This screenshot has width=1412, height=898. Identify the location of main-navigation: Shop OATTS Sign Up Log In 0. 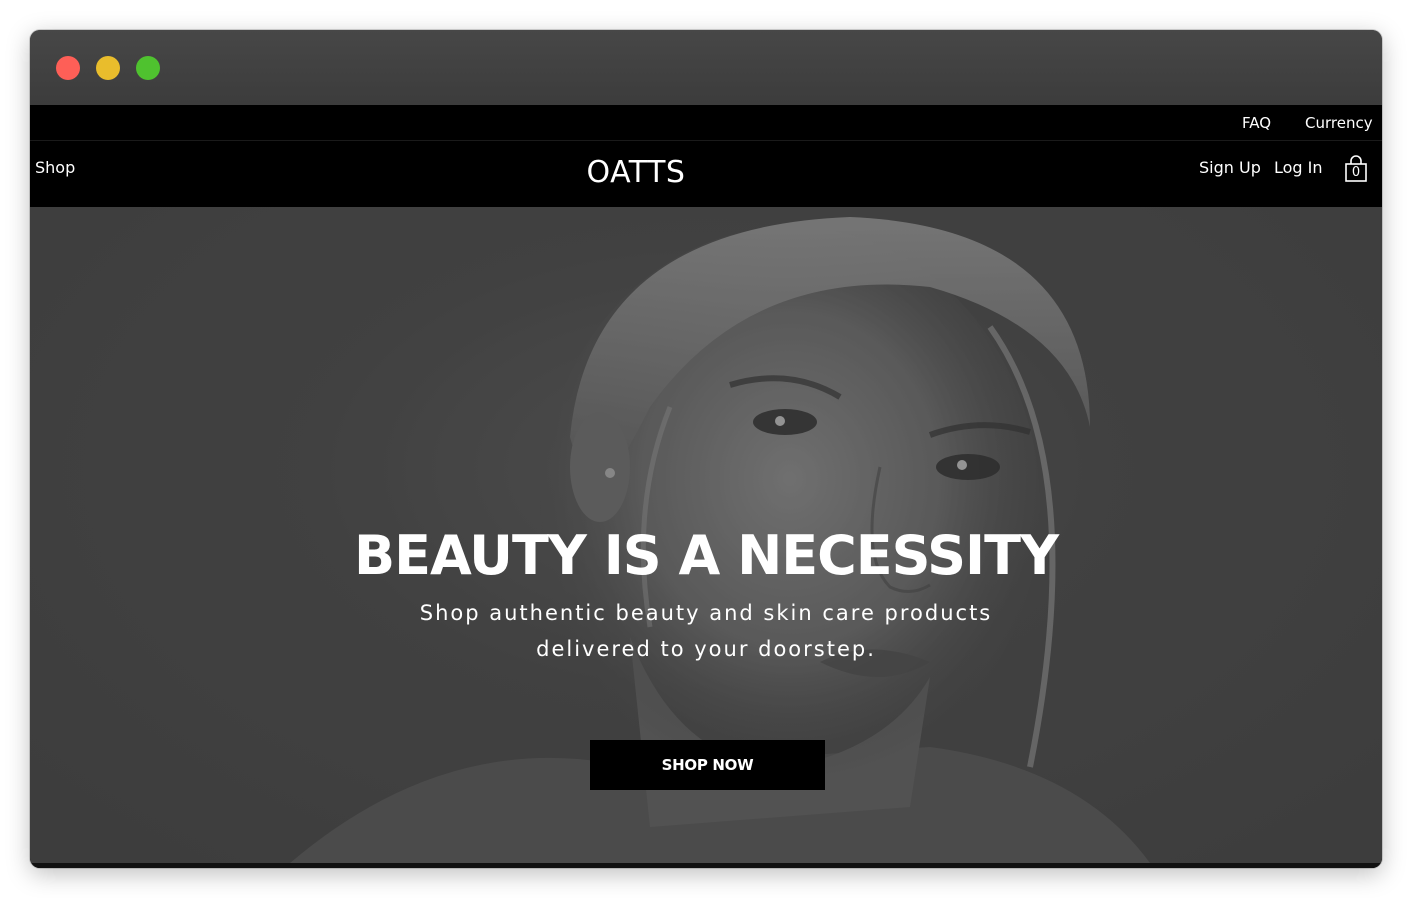
(706, 174).